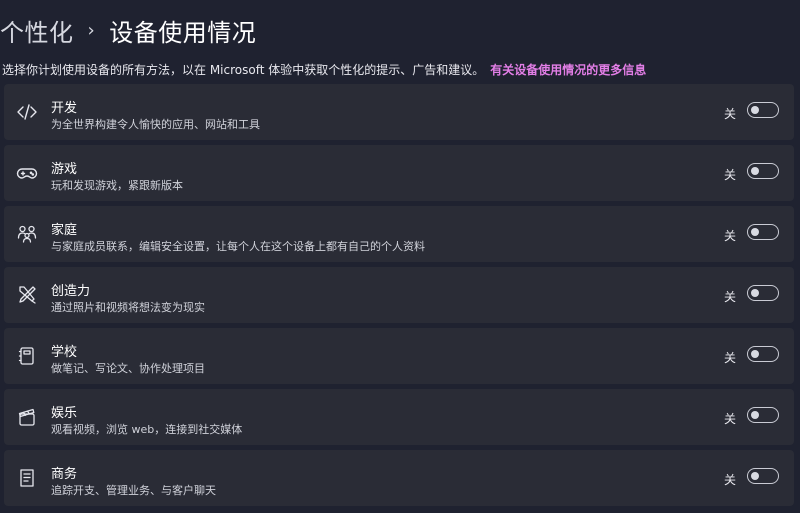 Image resolution: width=800 pixels, height=513 pixels. Describe the element at coordinates (399, 173) in the screenshot. I see `usage-item-gaming: 游戏 玩和发现游戏，紧跟新版本 关` at that location.